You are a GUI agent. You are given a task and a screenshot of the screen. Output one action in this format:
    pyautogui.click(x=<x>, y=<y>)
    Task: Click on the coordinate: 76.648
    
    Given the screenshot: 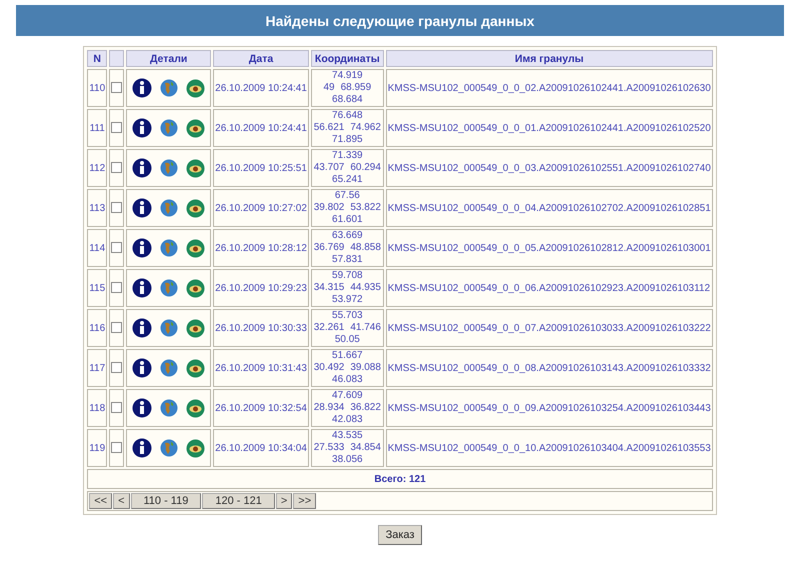 What is the action you would take?
    pyautogui.click(x=347, y=116)
    